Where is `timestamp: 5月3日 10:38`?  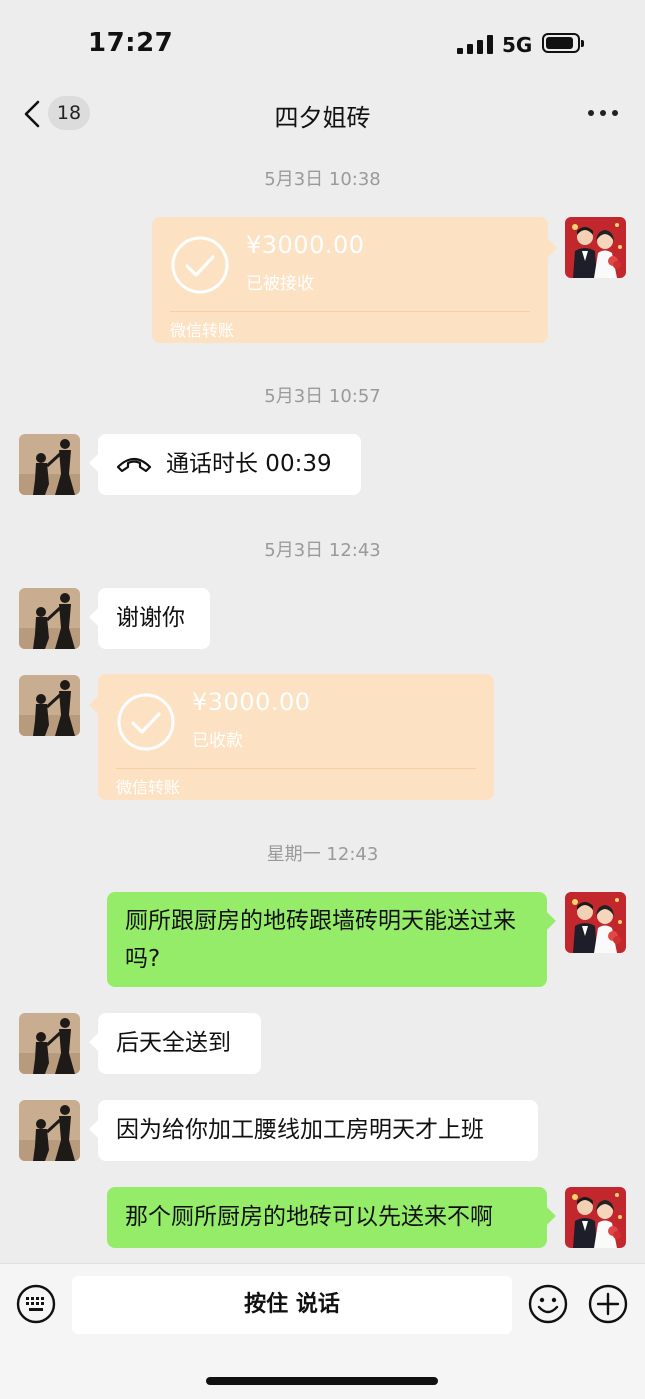 timestamp: 5月3日 10:38 is located at coordinates (322, 179).